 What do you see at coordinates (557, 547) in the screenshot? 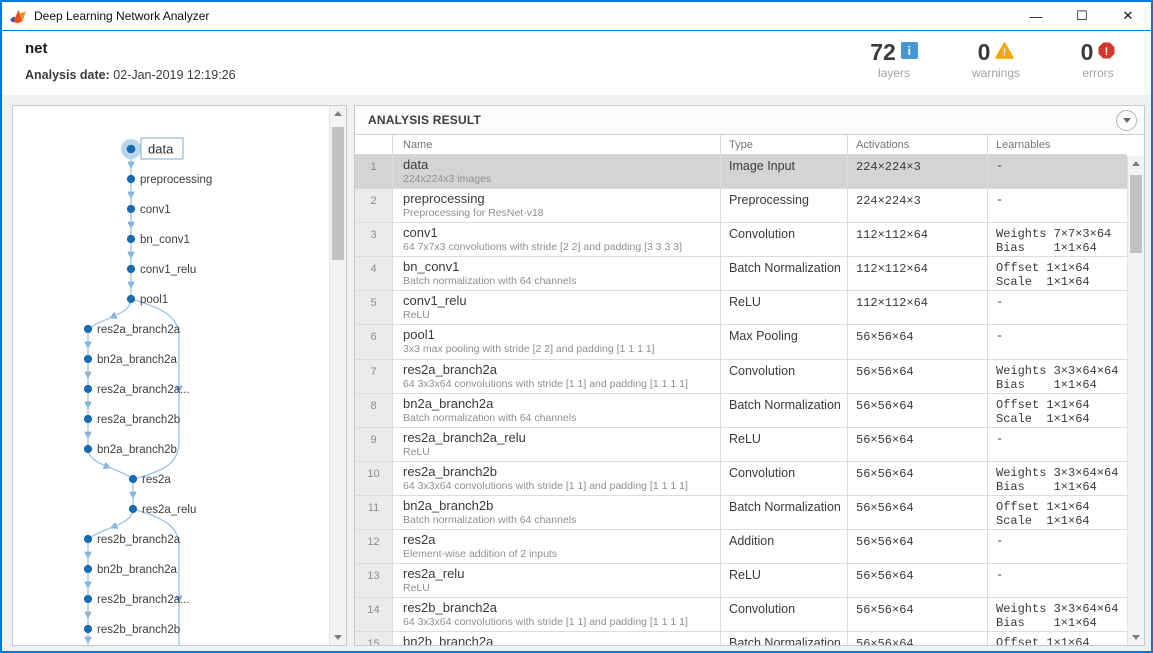
I see `layer-name-cell: res2a Element-wise addition of 2 inputs` at bounding box center [557, 547].